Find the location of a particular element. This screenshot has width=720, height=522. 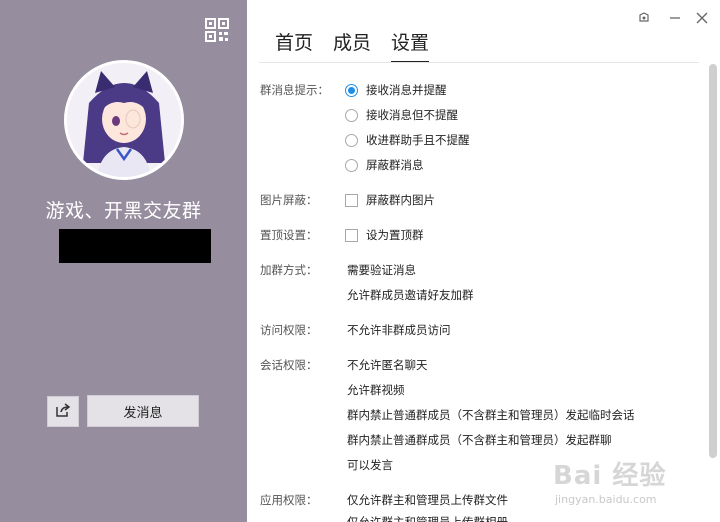

pin-label: 置顶设置： is located at coordinates (289, 235).